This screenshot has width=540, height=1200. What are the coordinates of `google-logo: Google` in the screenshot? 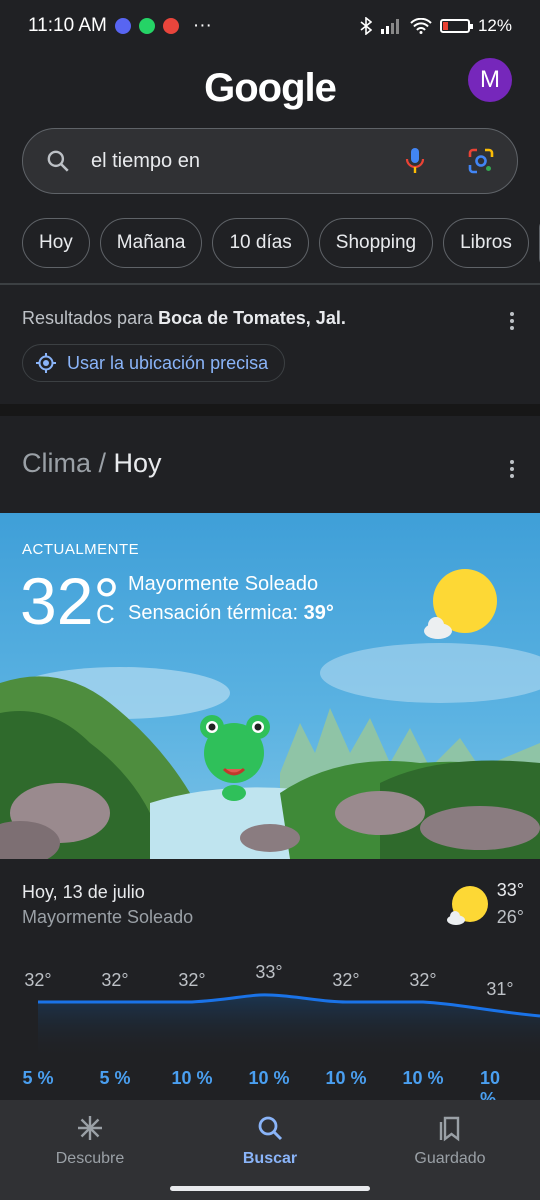 It's located at (270, 88).